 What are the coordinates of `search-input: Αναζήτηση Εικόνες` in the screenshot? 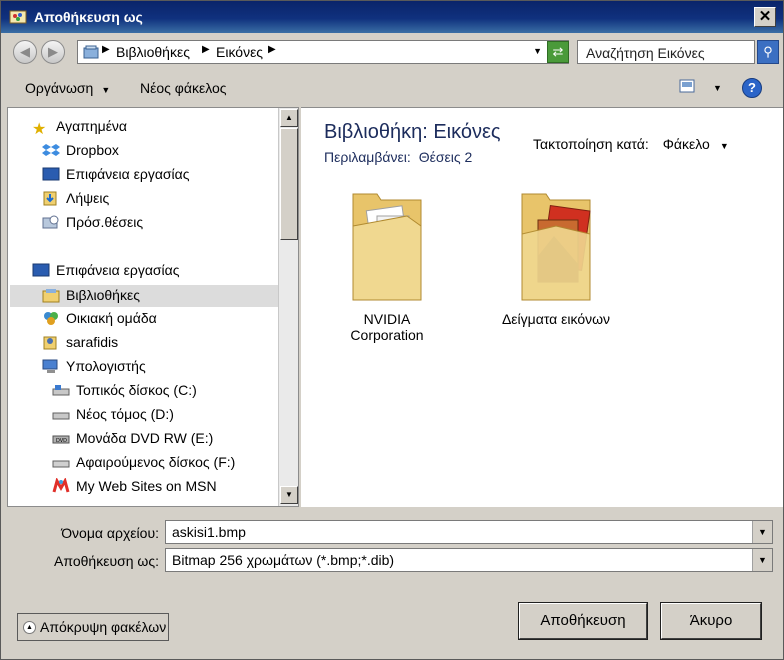 It's located at (666, 52).